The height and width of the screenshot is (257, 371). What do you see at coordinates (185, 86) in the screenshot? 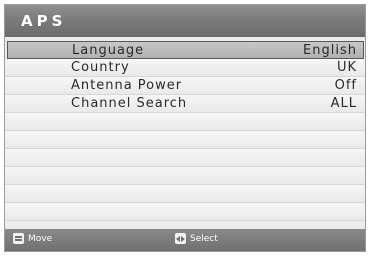
I see `menu-item-antenna-power: Antenna Power Off` at bounding box center [185, 86].